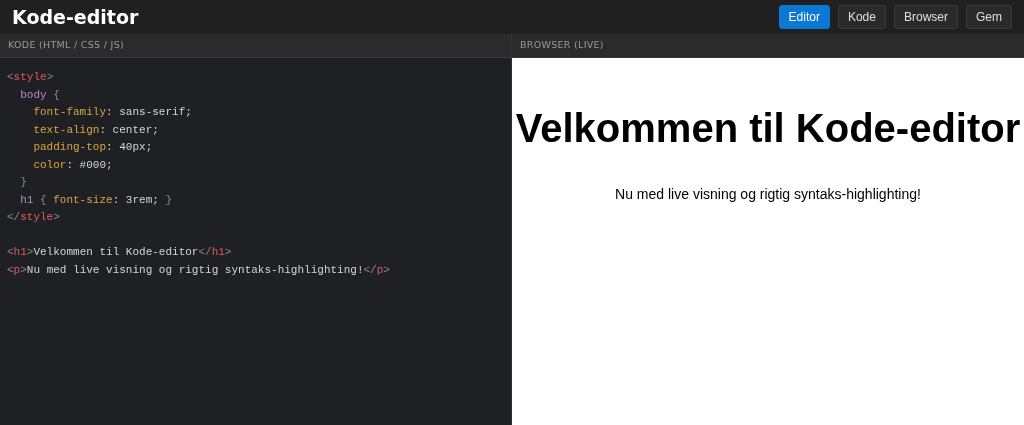 The height and width of the screenshot is (425, 1024). What do you see at coordinates (96, 130) in the screenshot?
I see `code-line: text-align: center;` at bounding box center [96, 130].